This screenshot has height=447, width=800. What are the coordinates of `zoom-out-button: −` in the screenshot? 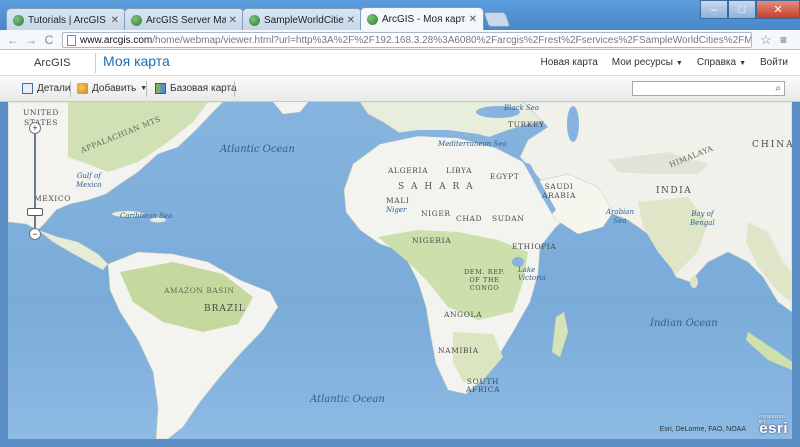 It's located at (35, 234).